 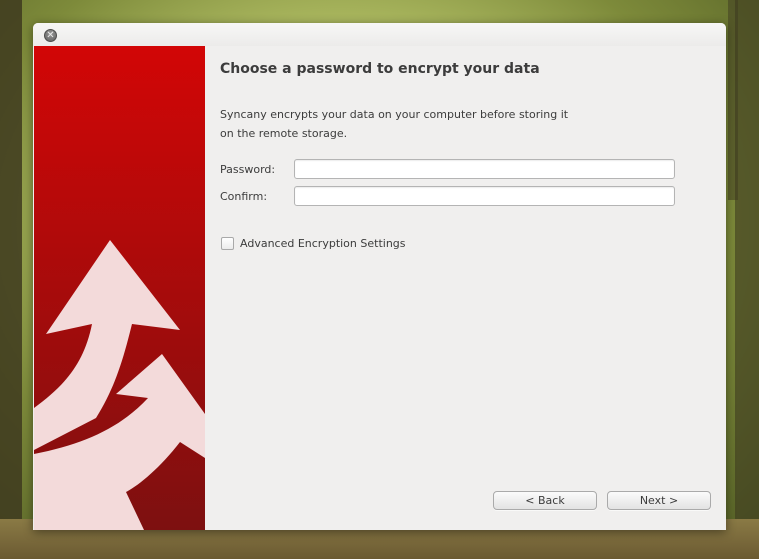 What do you see at coordinates (284, 133) in the screenshot?
I see `description-line: on the remote storage.` at bounding box center [284, 133].